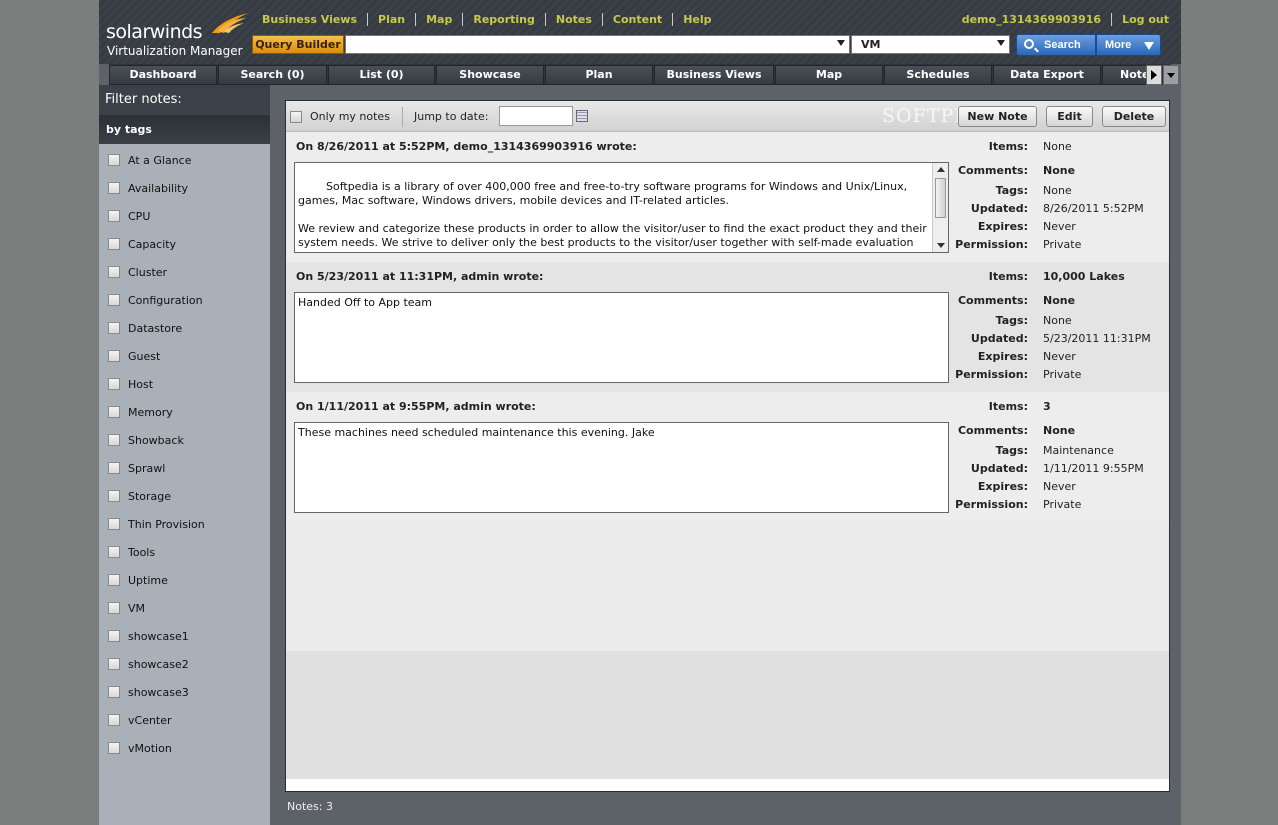  I want to click on tab-schedules: Schedules, so click(938, 75).